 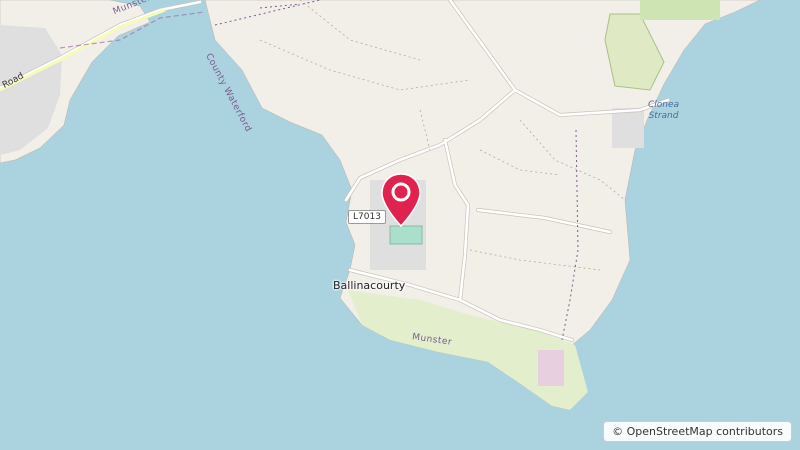 I want to click on location-marker, so click(x=401, y=200).